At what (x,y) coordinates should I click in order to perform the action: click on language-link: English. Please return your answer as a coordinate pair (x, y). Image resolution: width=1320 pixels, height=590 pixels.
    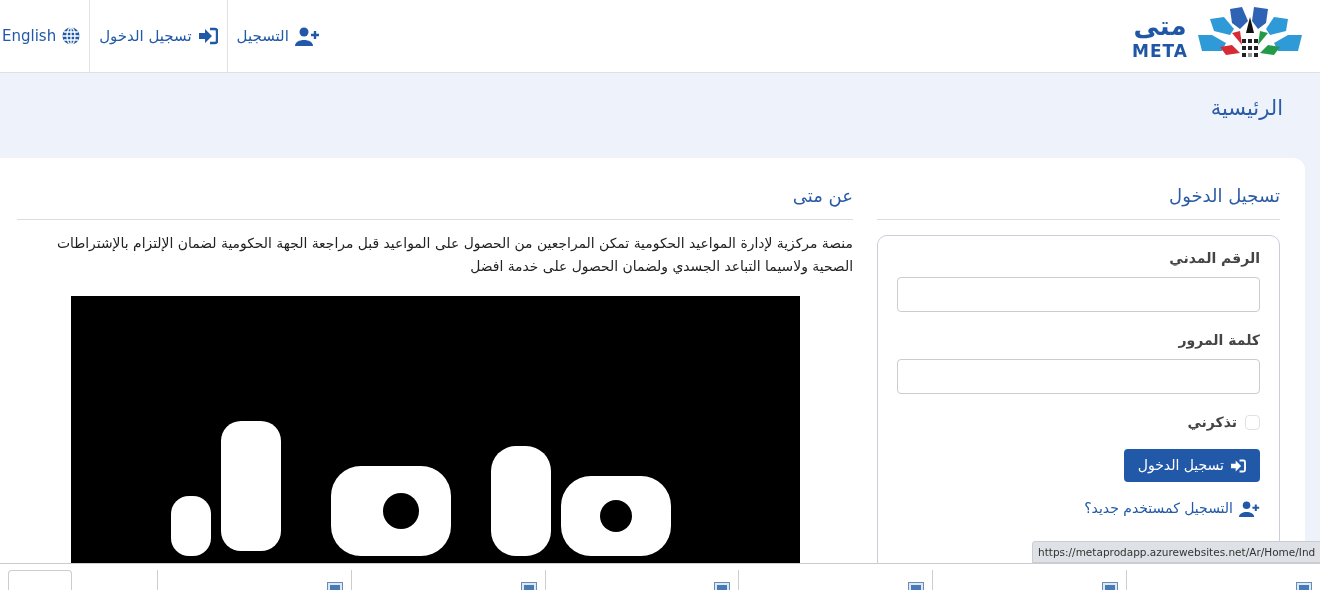
    Looking at the image, I should click on (45, 36).